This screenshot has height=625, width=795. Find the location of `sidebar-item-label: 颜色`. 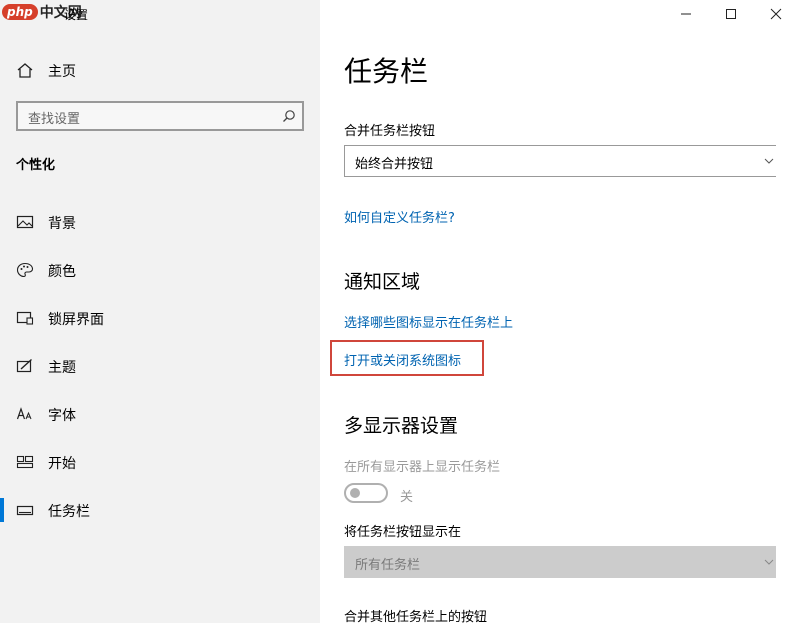

sidebar-item-label: 颜色 is located at coordinates (62, 272).